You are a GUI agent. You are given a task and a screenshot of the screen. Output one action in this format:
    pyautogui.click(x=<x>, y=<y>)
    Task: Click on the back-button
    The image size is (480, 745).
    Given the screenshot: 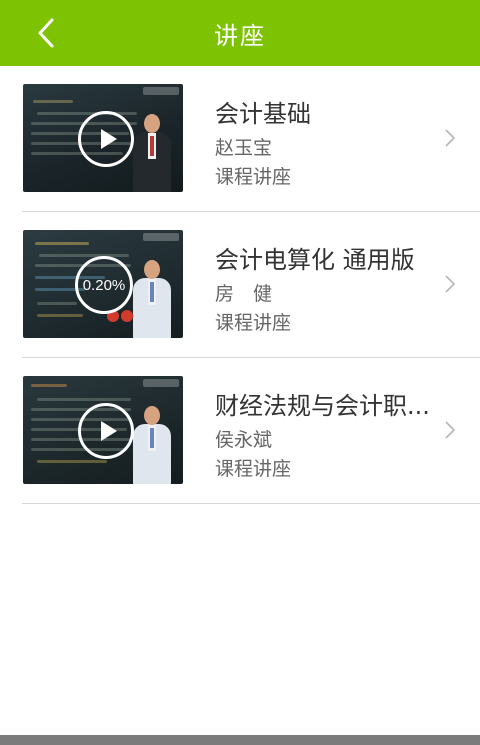 What is the action you would take?
    pyautogui.click(x=46, y=33)
    